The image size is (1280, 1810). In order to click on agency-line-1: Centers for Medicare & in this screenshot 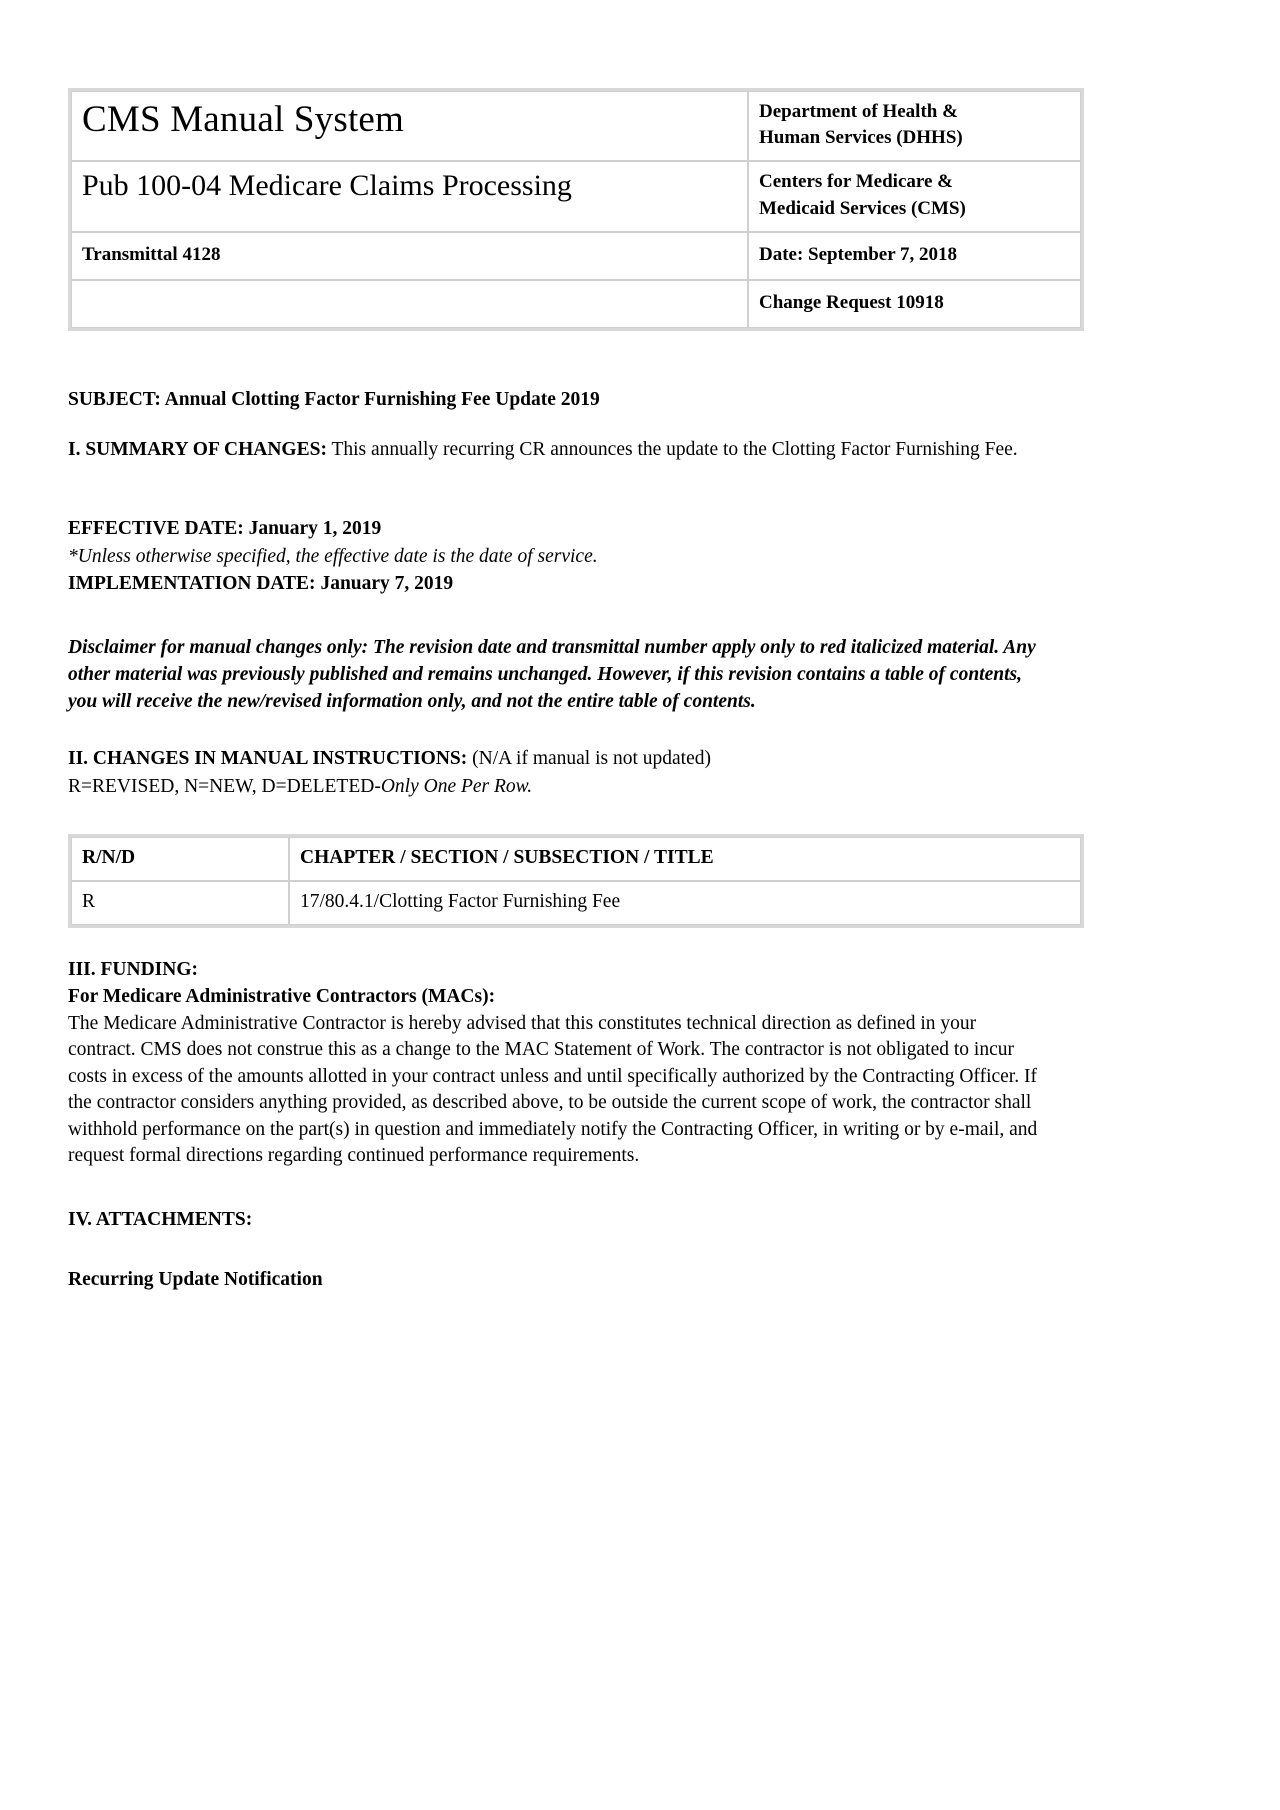, I will do `click(856, 182)`.